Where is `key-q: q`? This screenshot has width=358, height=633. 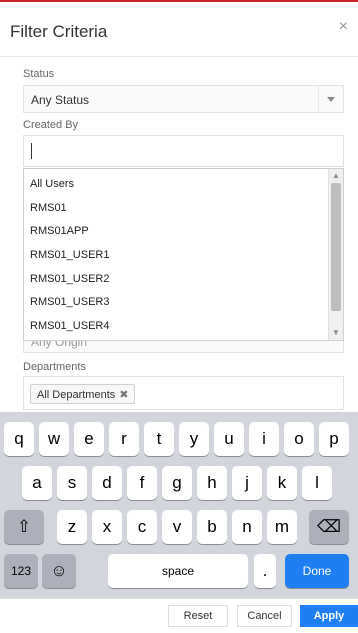
key-q: q is located at coordinates (19, 439).